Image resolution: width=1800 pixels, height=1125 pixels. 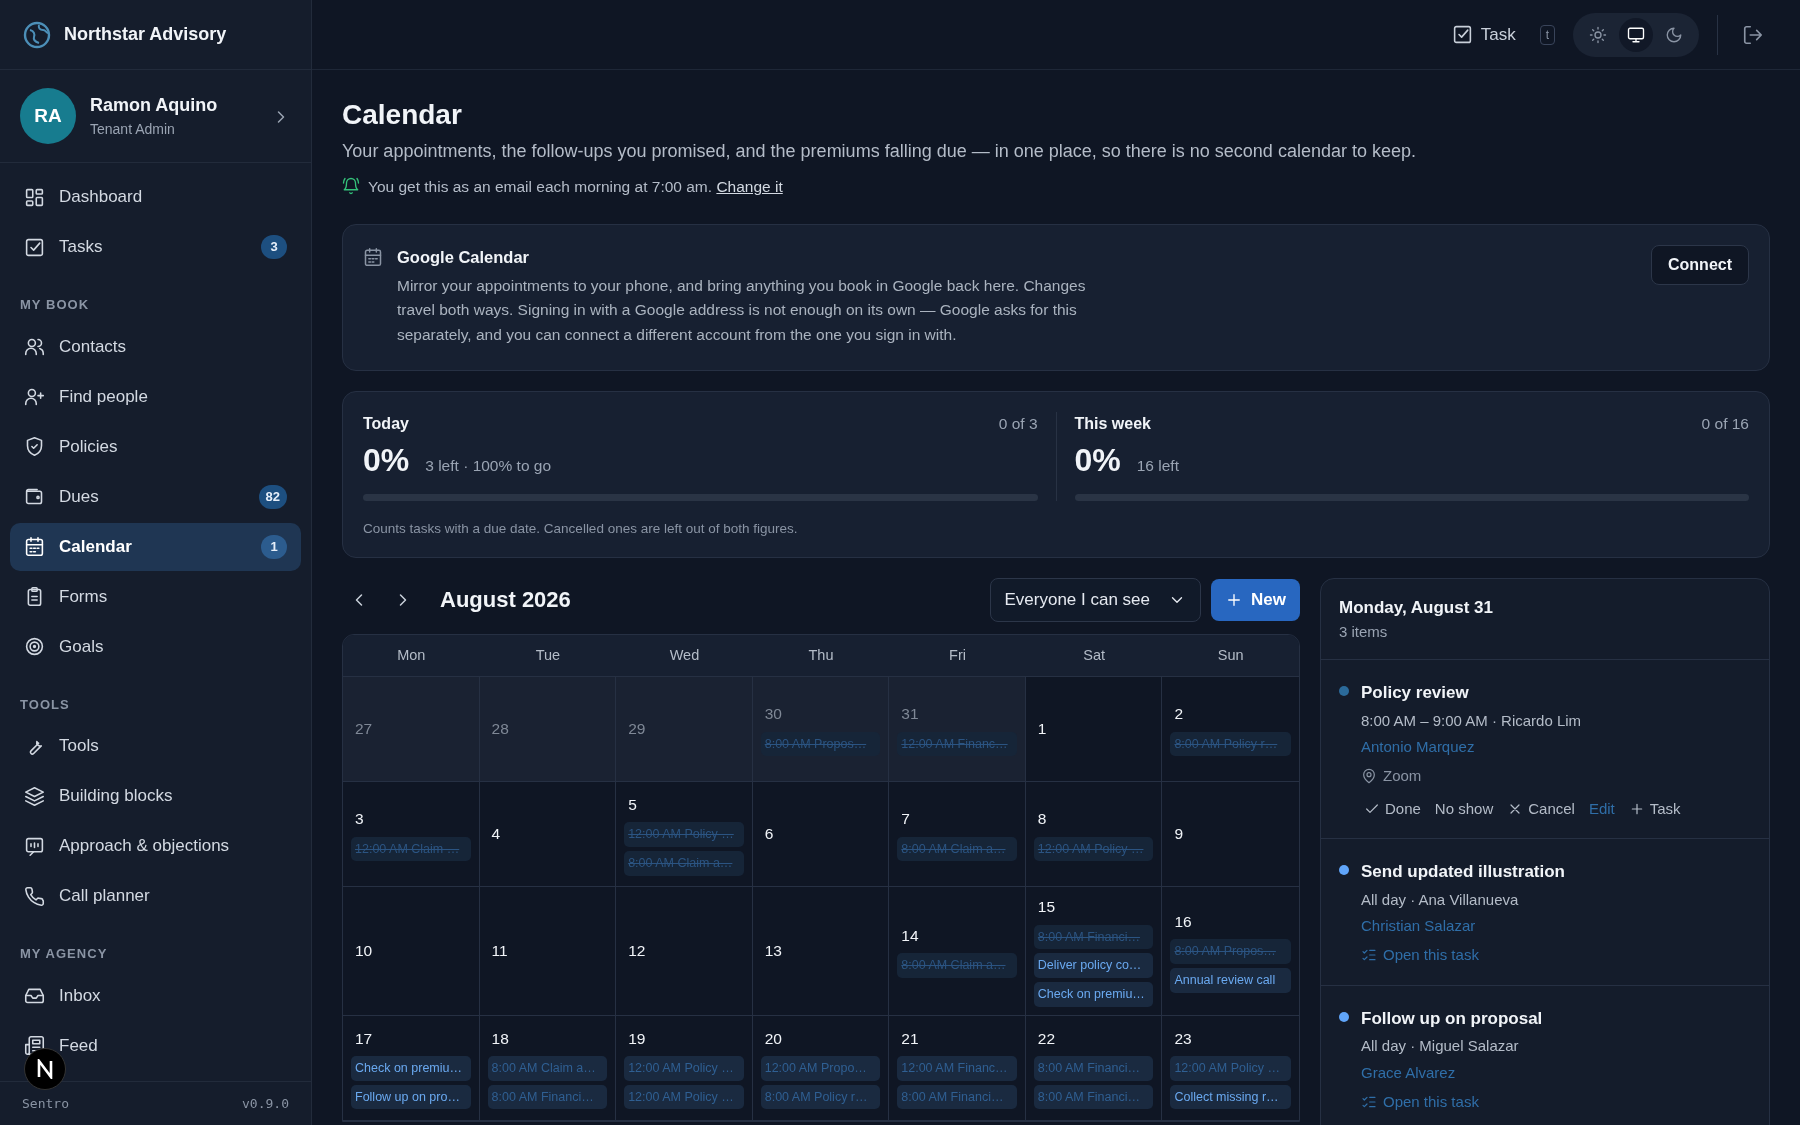 What do you see at coordinates (133, 129) in the screenshot?
I see `user-role: Tenant Admin` at bounding box center [133, 129].